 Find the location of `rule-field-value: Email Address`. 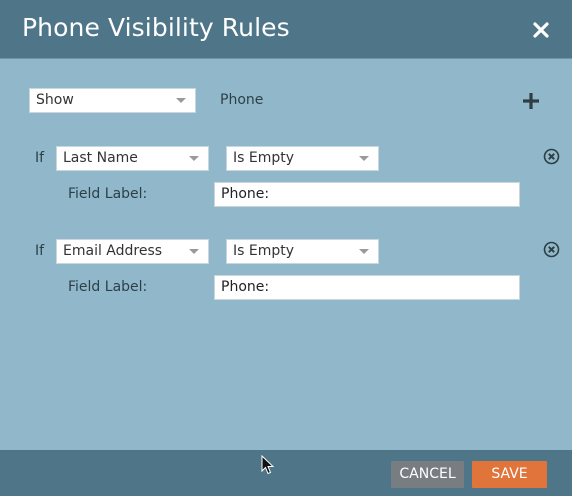

rule-field-value: Email Address is located at coordinates (113, 251).